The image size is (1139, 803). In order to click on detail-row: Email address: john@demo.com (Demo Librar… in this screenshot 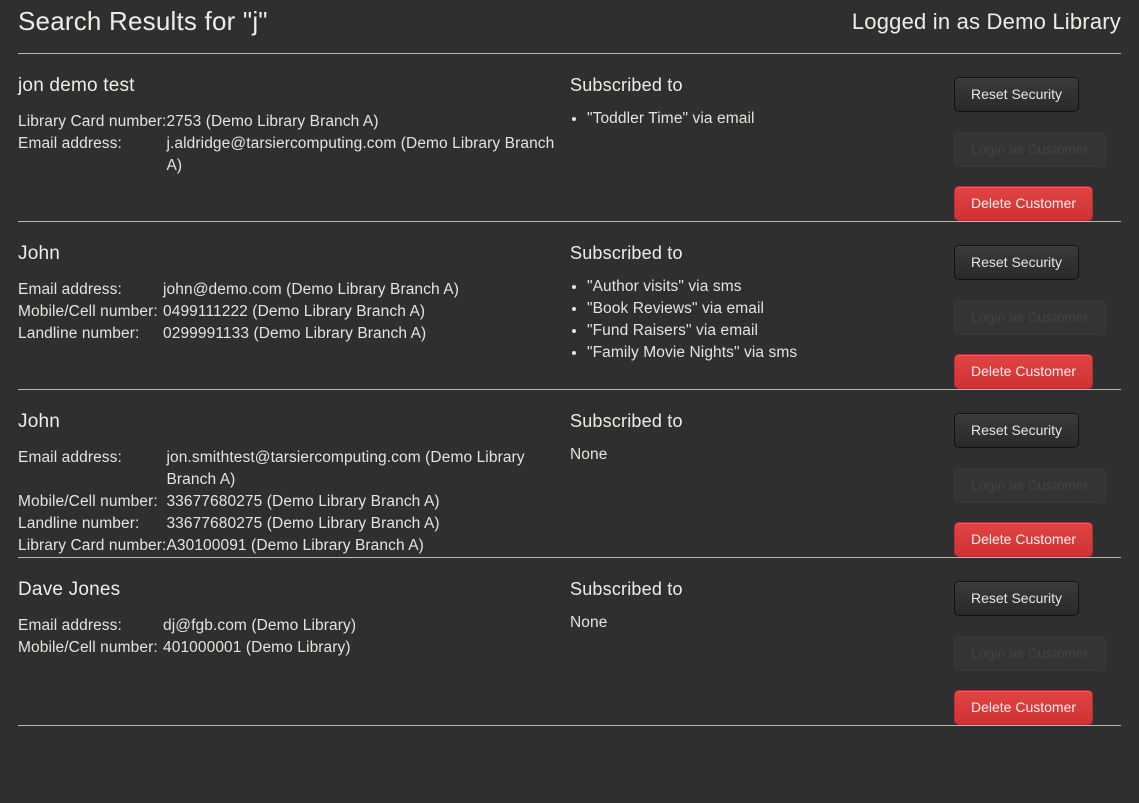, I will do `click(294, 290)`.